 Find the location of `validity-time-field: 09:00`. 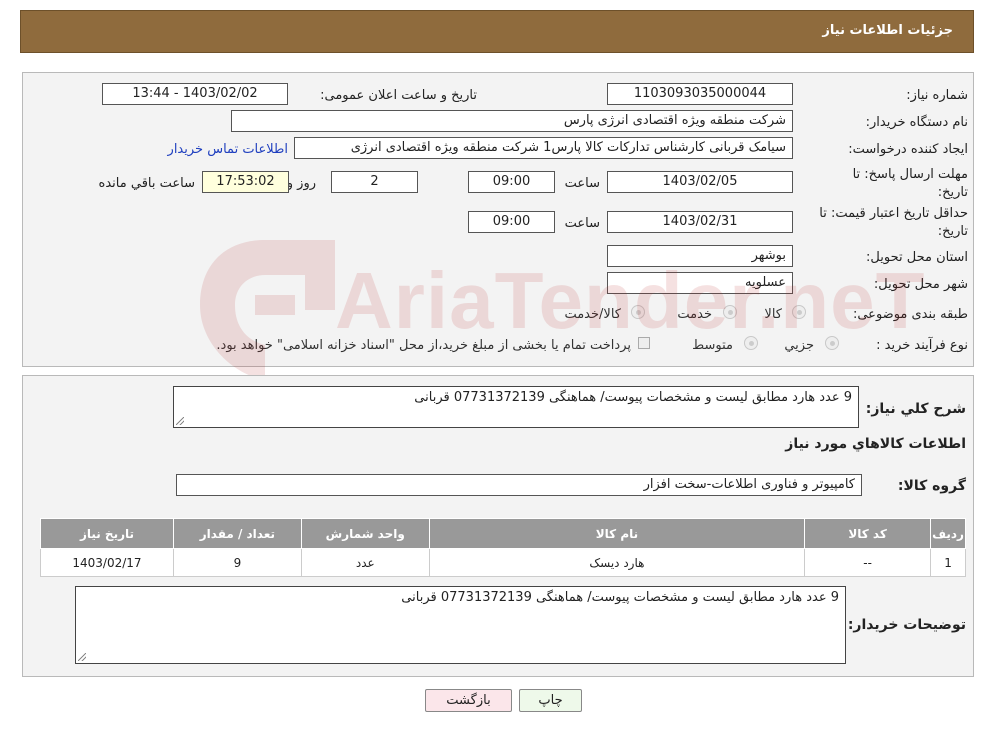

validity-time-field: 09:00 is located at coordinates (511, 222).